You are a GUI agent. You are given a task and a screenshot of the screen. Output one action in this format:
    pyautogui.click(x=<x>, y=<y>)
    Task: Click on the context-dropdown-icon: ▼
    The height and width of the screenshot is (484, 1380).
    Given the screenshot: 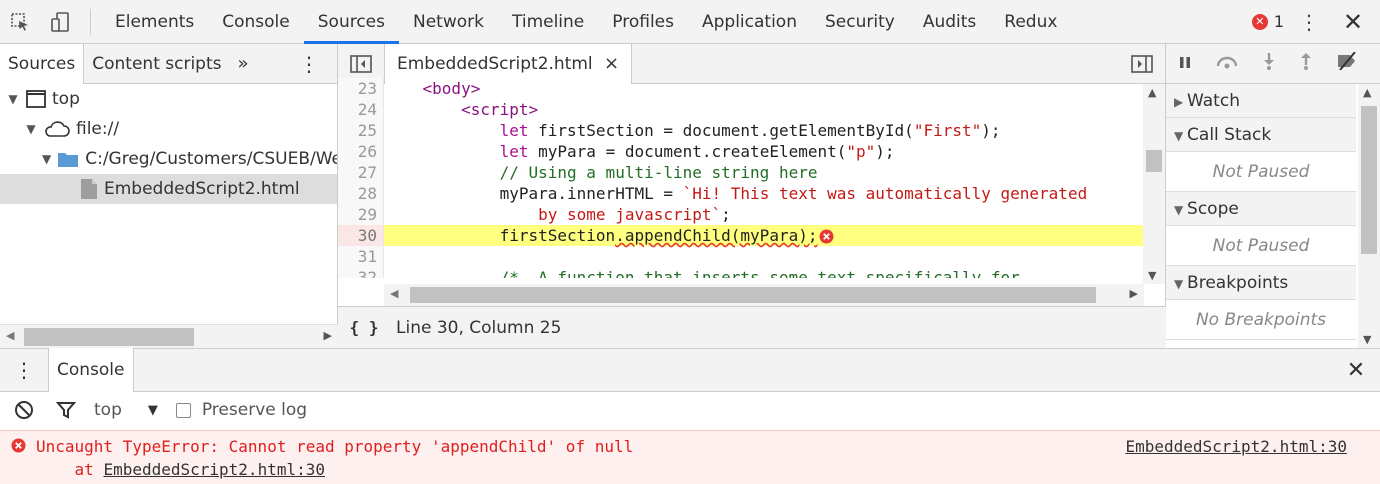 What is the action you would take?
    pyautogui.click(x=153, y=410)
    